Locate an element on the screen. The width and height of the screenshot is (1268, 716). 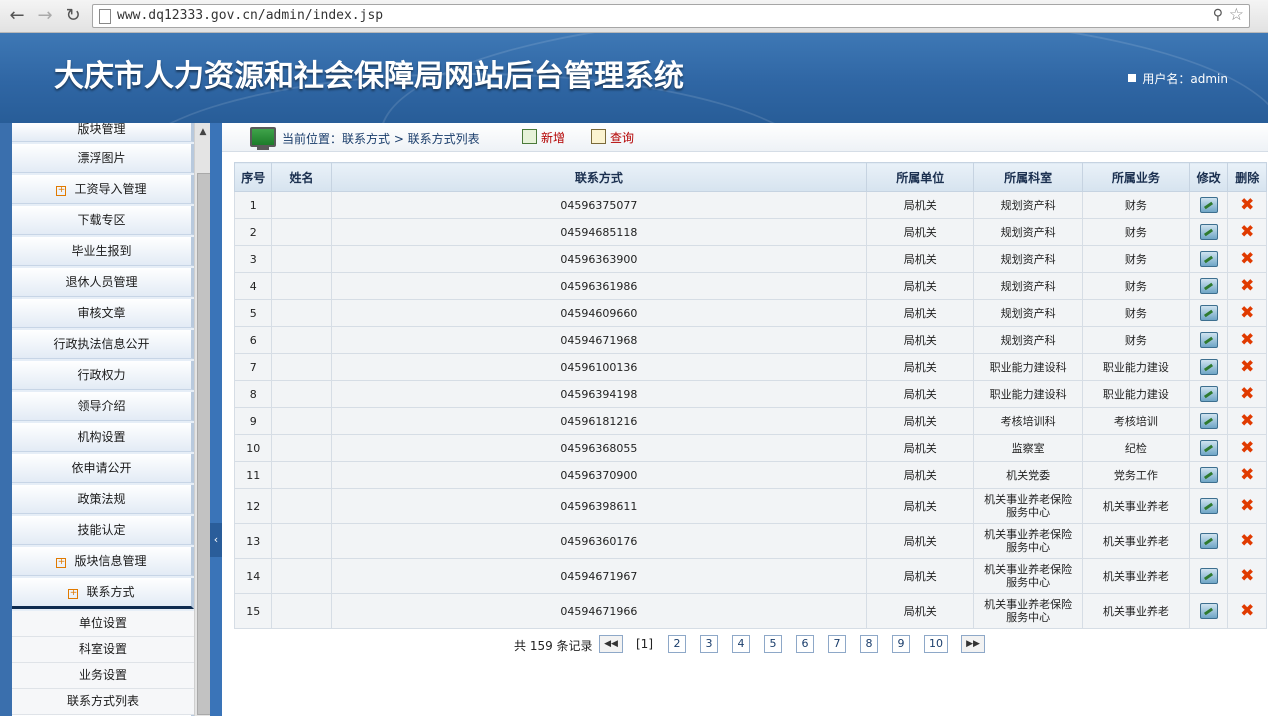
last-page-button: ▶▶ is located at coordinates (973, 644).